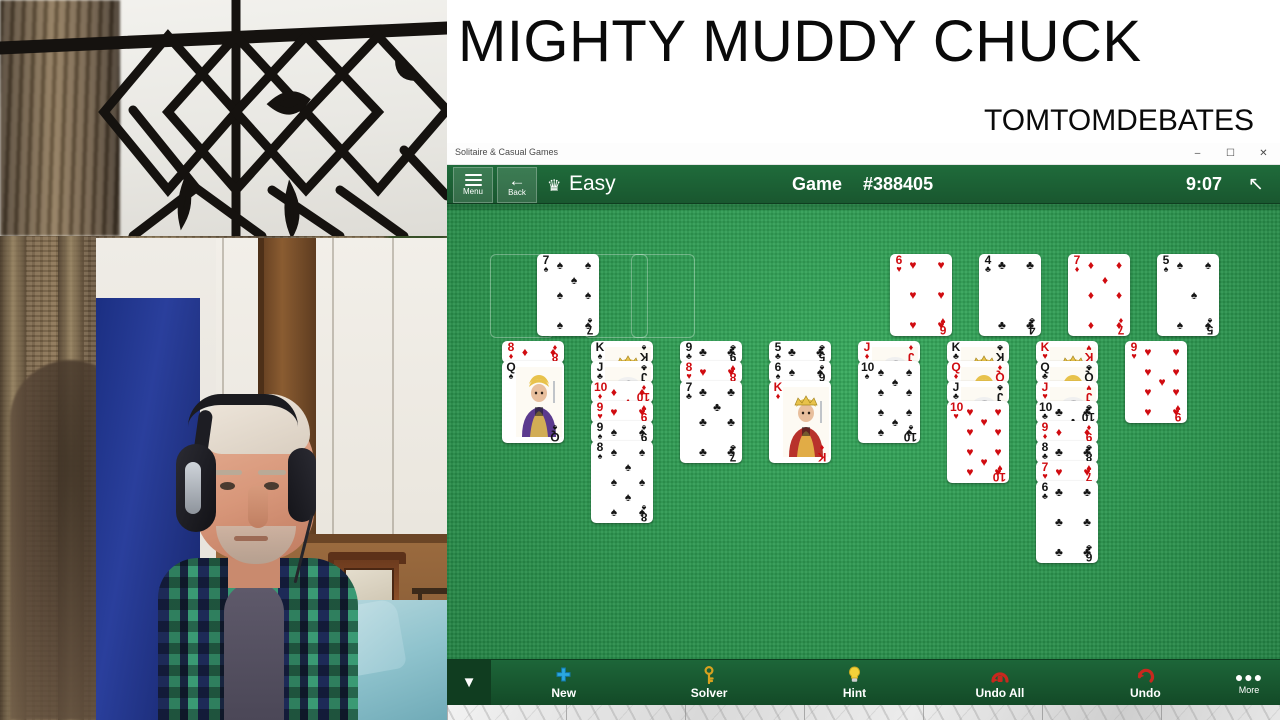 Image resolution: width=1280 pixels, height=720 pixels. I want to click on new-button: New, so click(563, 682).